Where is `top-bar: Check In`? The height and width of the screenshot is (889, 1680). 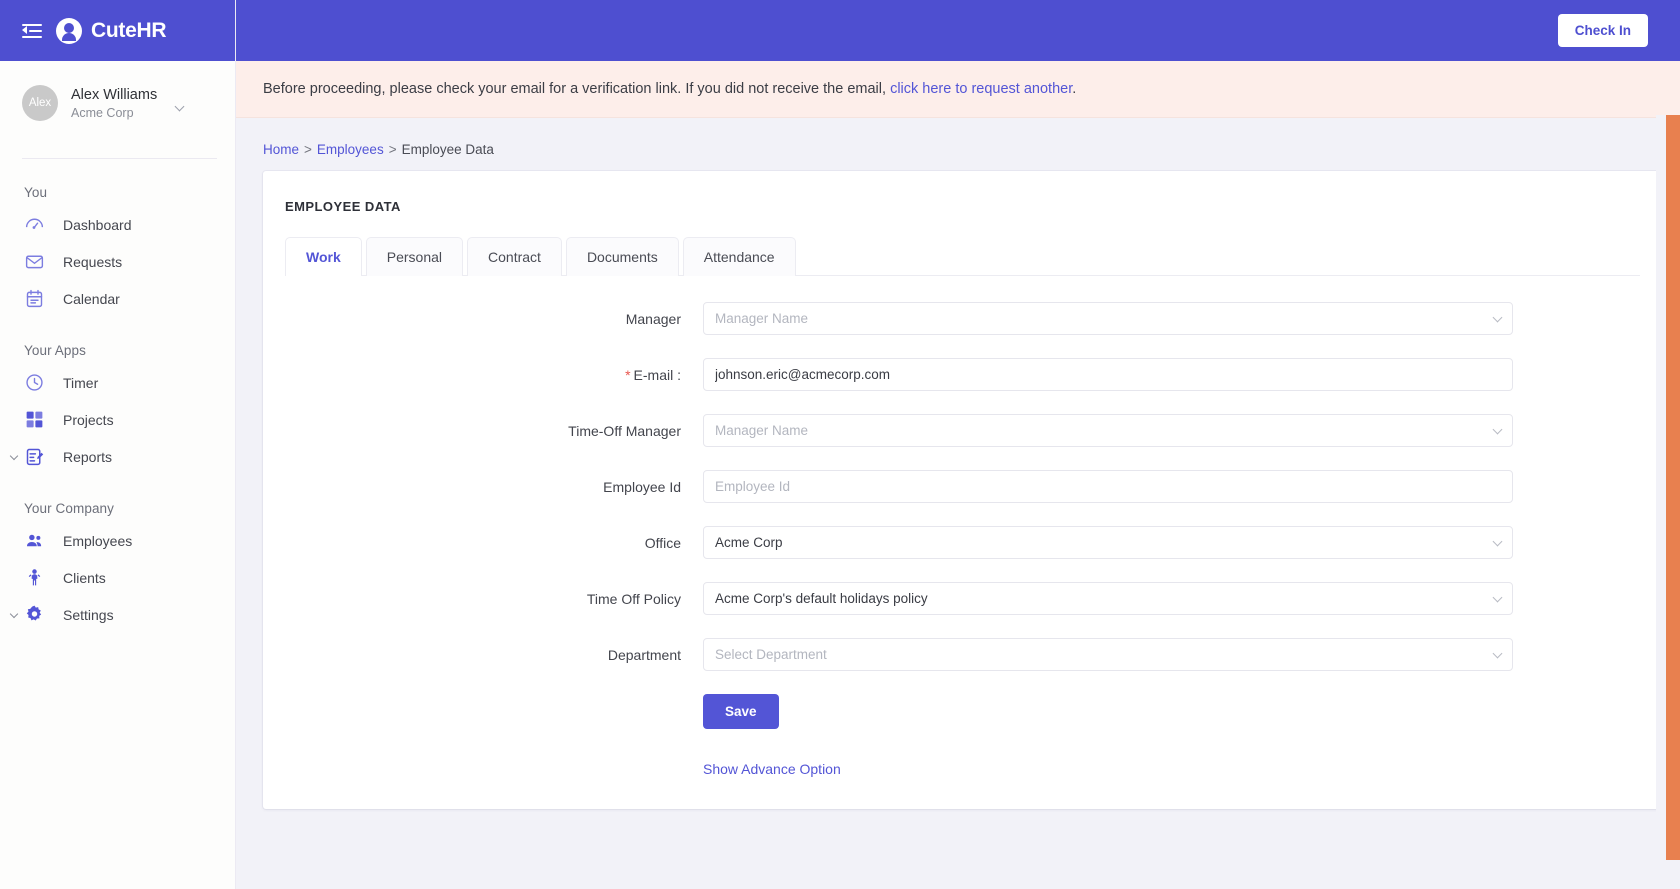 top-bar: Check In is located at coordinates (958, 30).